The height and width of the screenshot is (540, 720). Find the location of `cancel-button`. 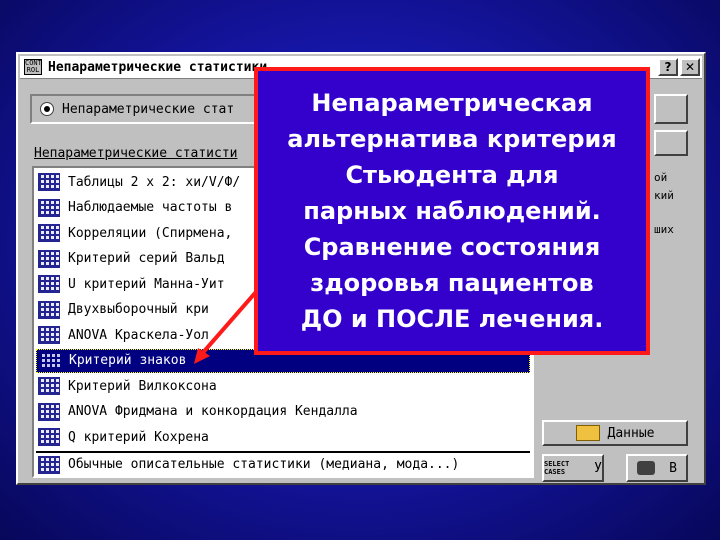

cancel-button is located at coordinates (671, 143).